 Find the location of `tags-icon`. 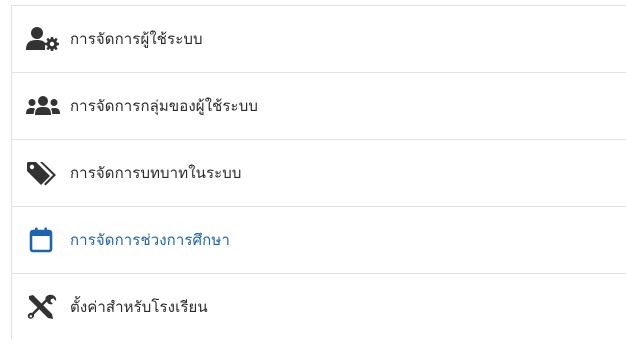

tags-icon is located at coordinates (48, 173).